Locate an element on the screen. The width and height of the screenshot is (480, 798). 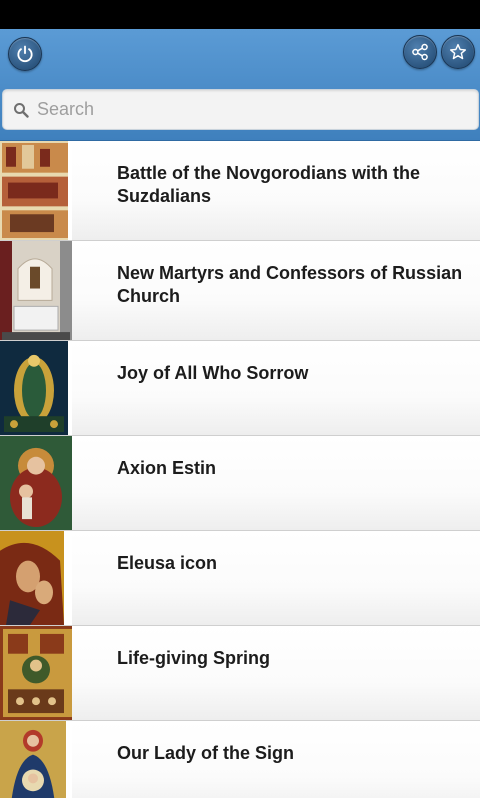
app-header is located at coordinates (240, 85).